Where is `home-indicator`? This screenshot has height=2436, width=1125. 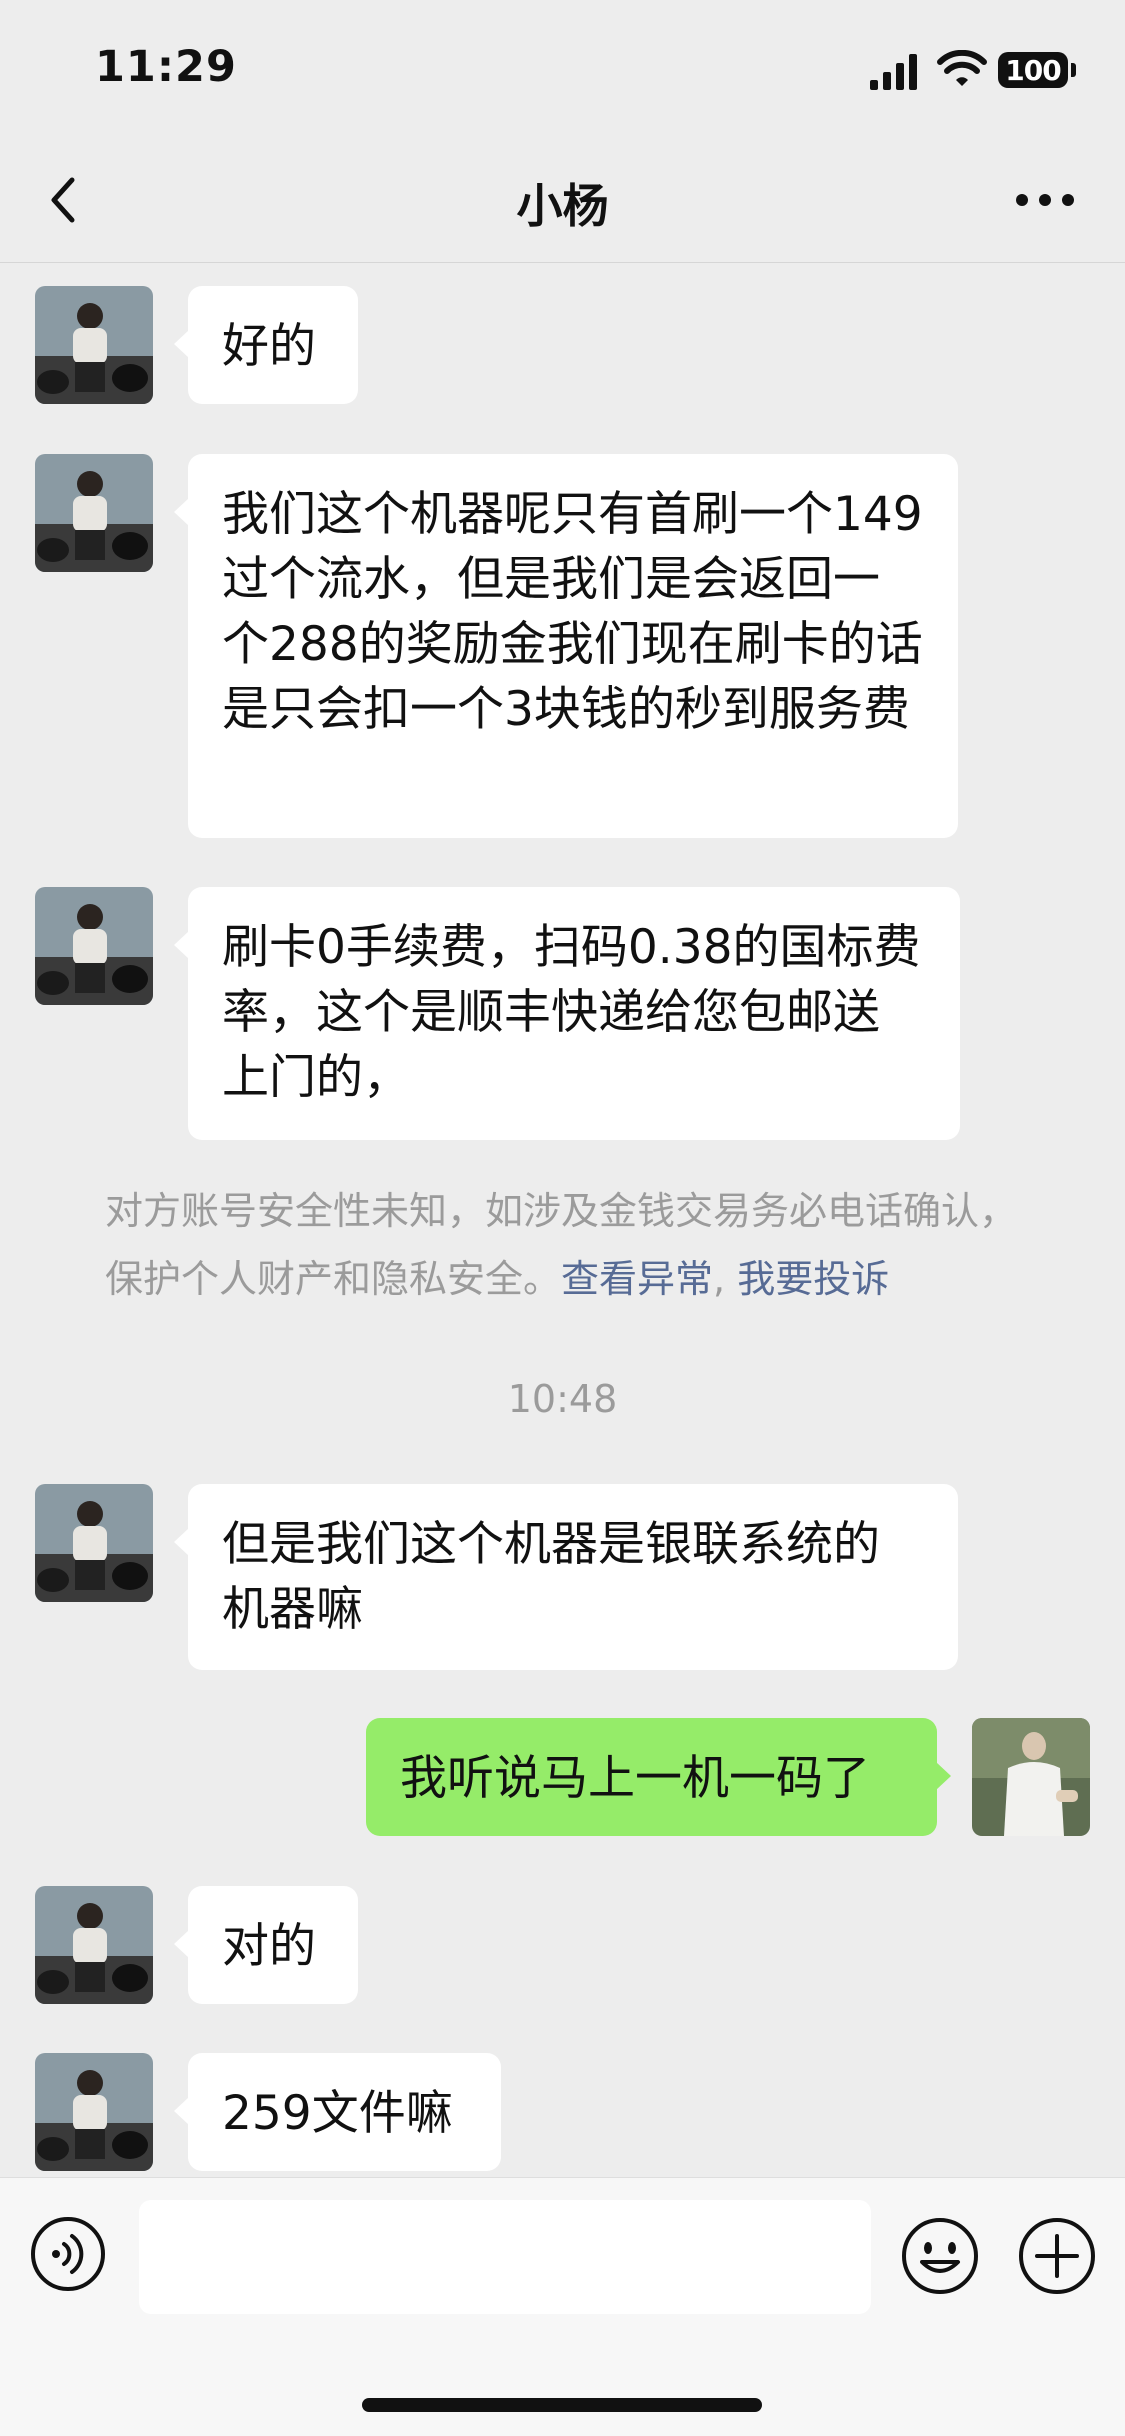 home-indicator is located at coordinates (562, 2405).